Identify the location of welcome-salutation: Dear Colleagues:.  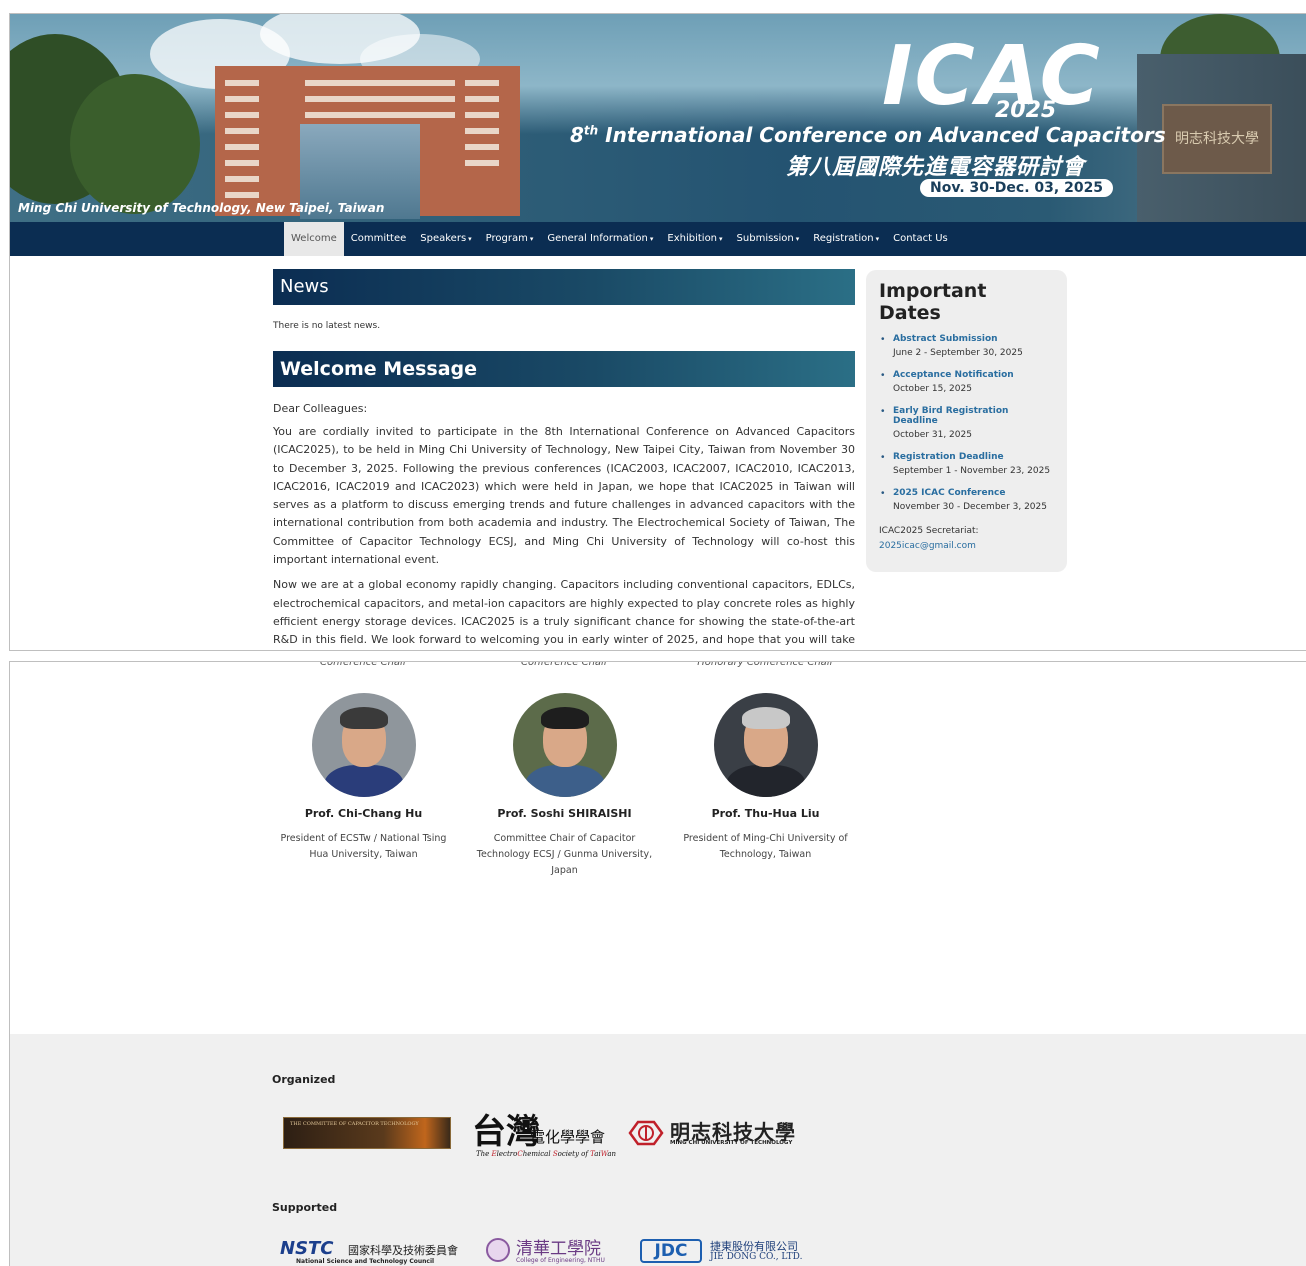
(320, 408).